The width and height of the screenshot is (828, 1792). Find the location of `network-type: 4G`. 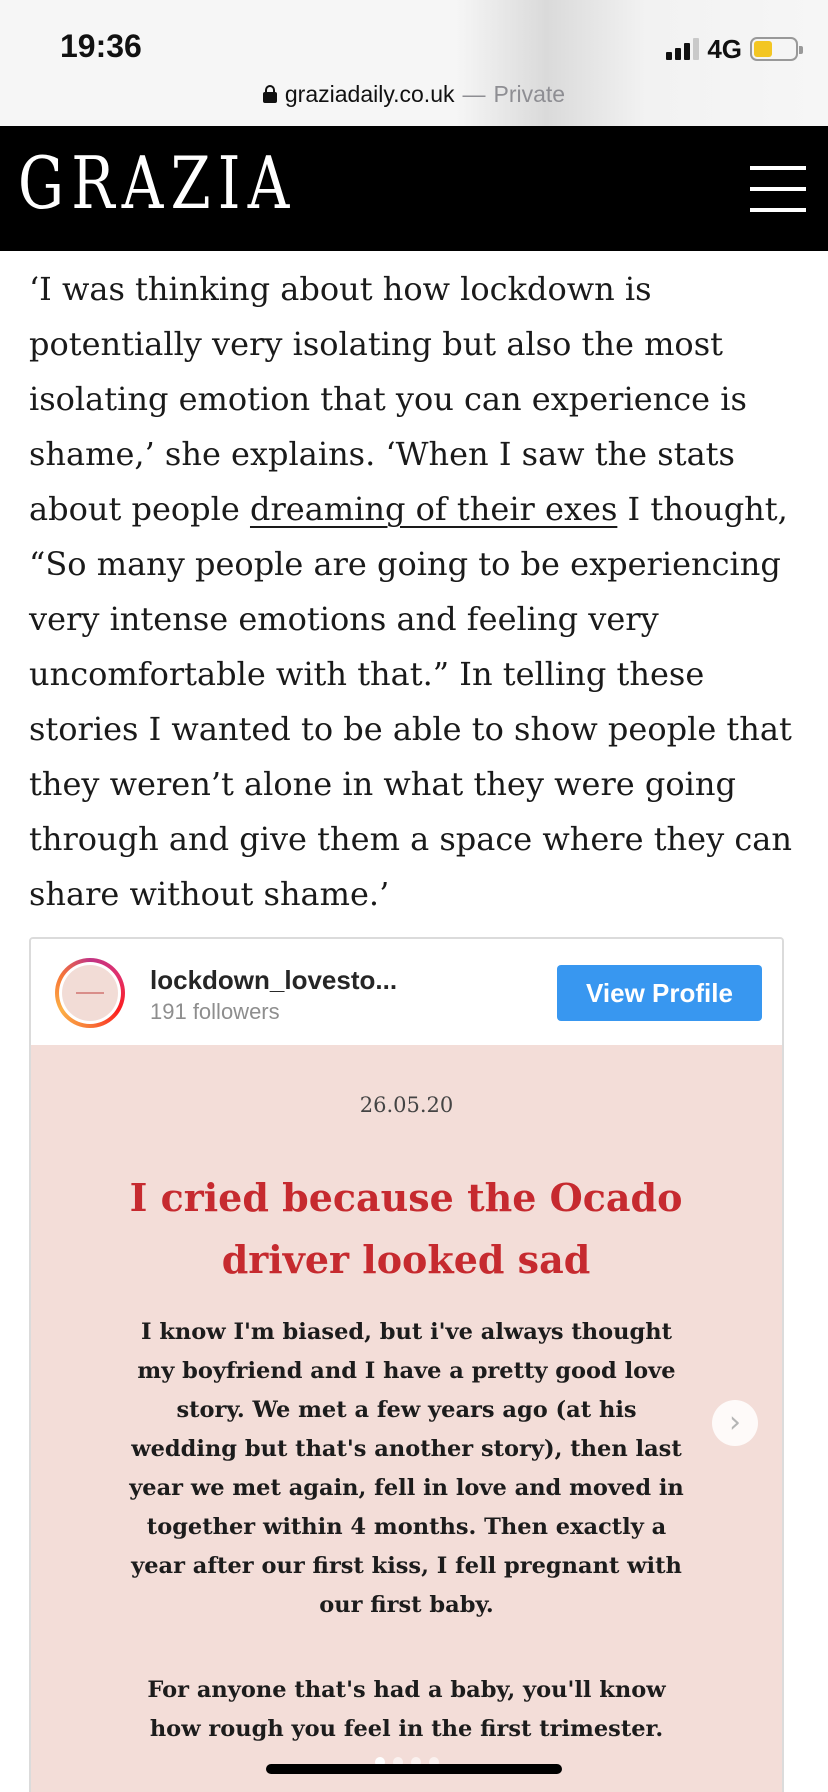

network-type: 4G is located at coordinates (724, 48).